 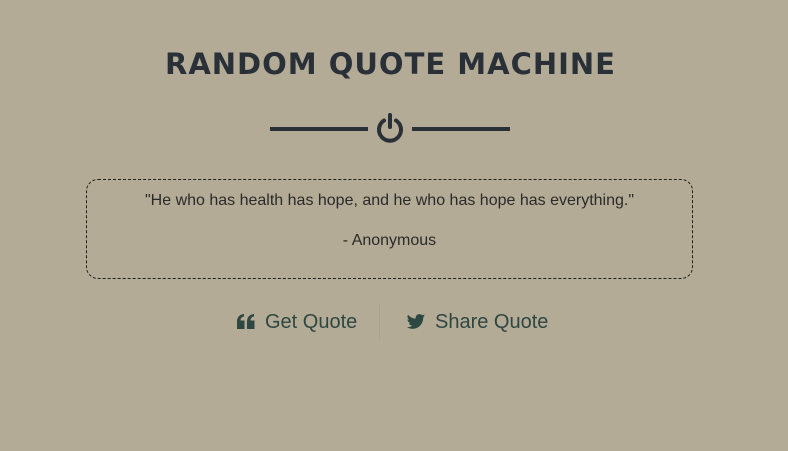 What do you see at coordinates (319, 129) in the screenshot?
I see `divider-line-left` at bounding box center [319, 129].